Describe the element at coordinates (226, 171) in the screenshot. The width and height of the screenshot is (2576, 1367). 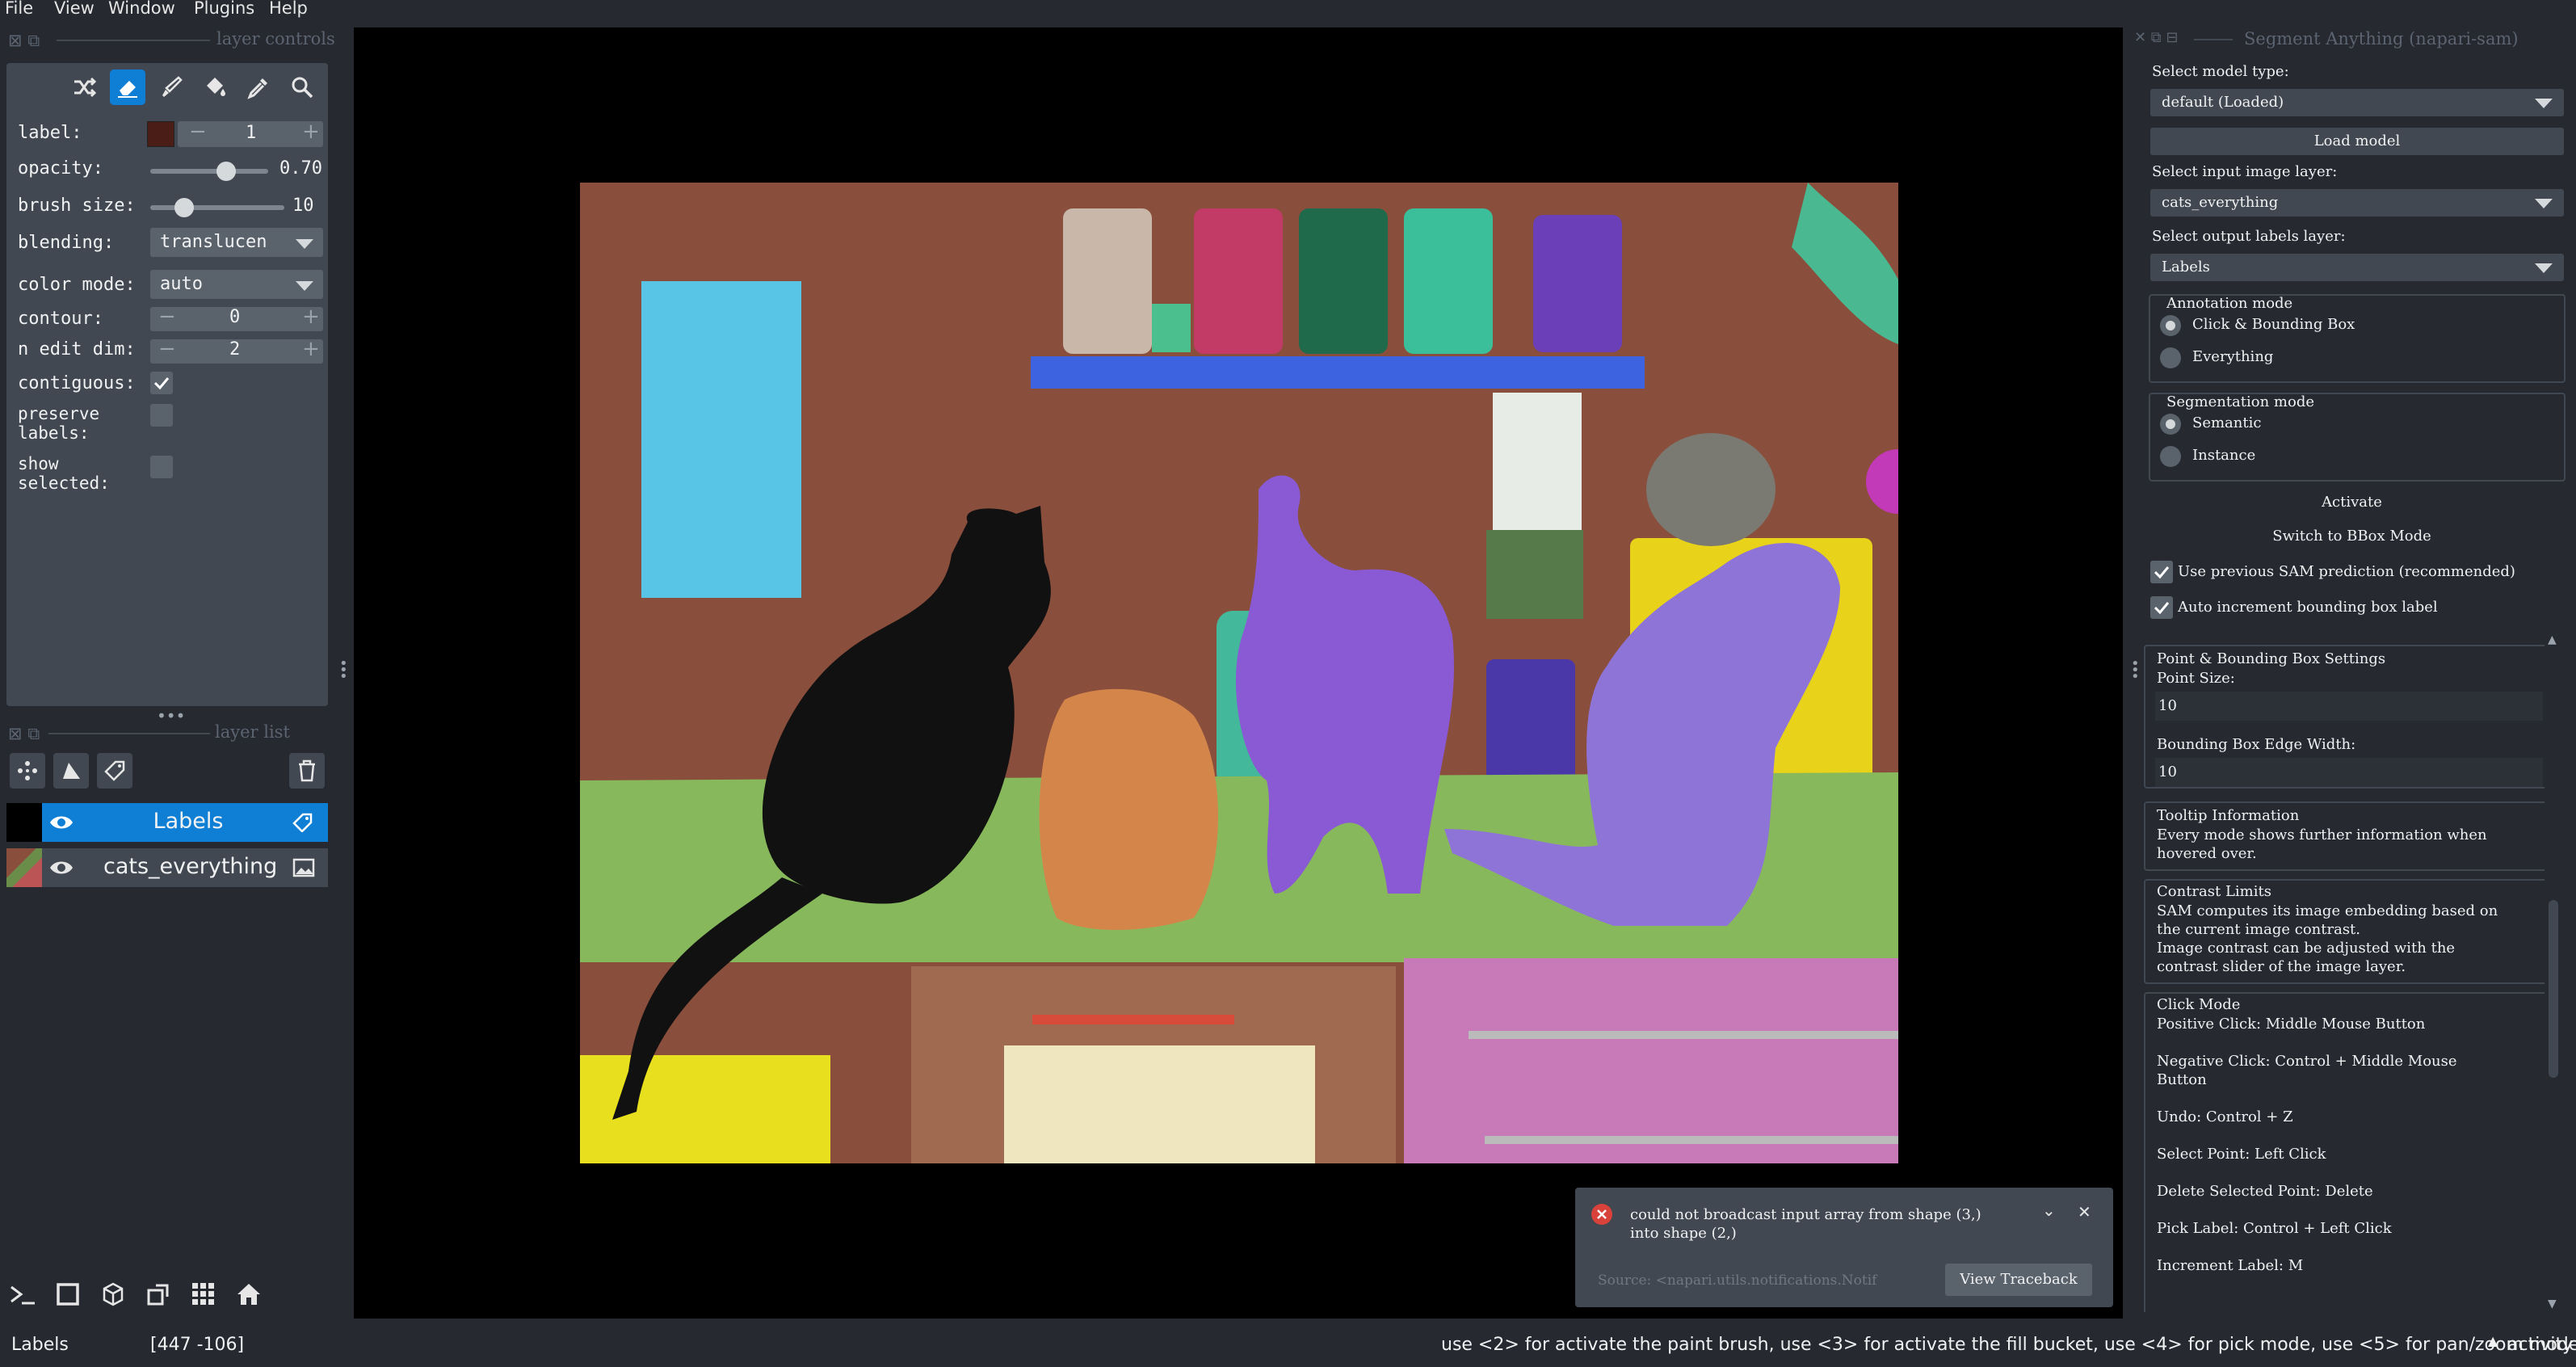
I see `opacity-slider-handle` at that location.